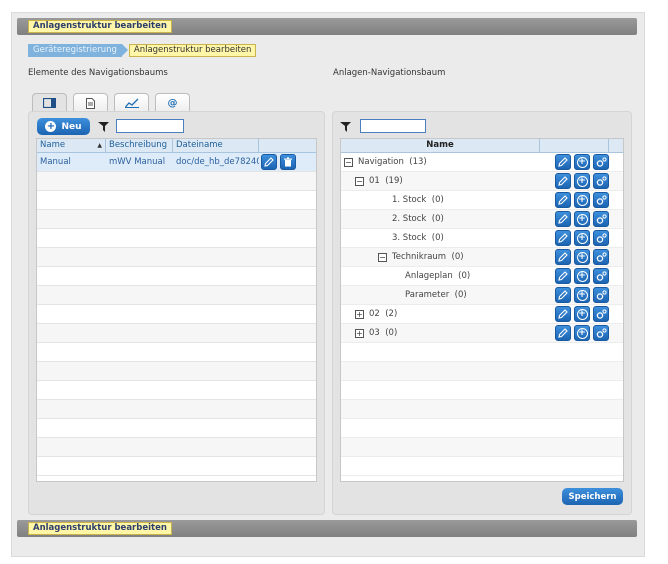  What do you see at coordinates (419, 257) in the screenshot?
I see `tree-node-label: Technikraum` at bounding box center [419, 257].